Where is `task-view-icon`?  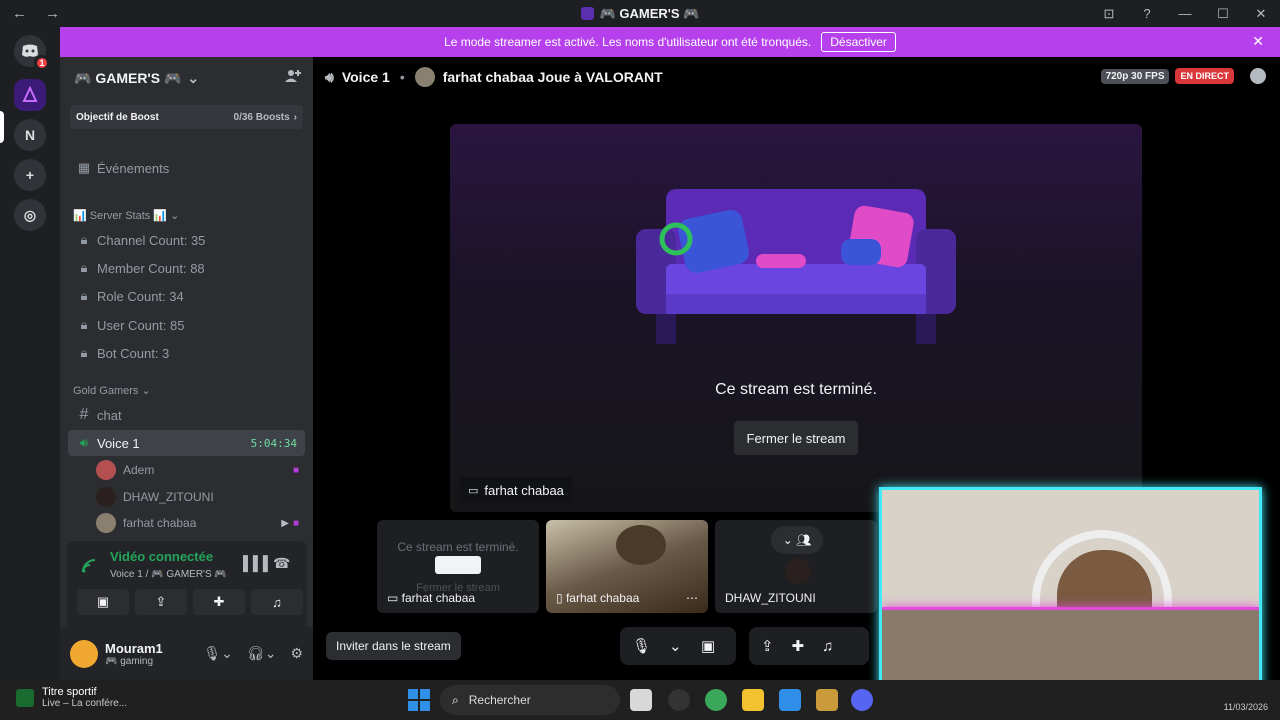 task-view-icon is located at coordinates (641, 700).